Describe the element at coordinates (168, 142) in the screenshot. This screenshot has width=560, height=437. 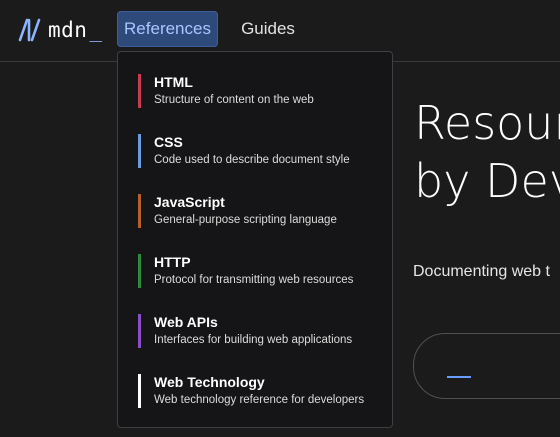
I see `menu-item-title: CSS` at that location.